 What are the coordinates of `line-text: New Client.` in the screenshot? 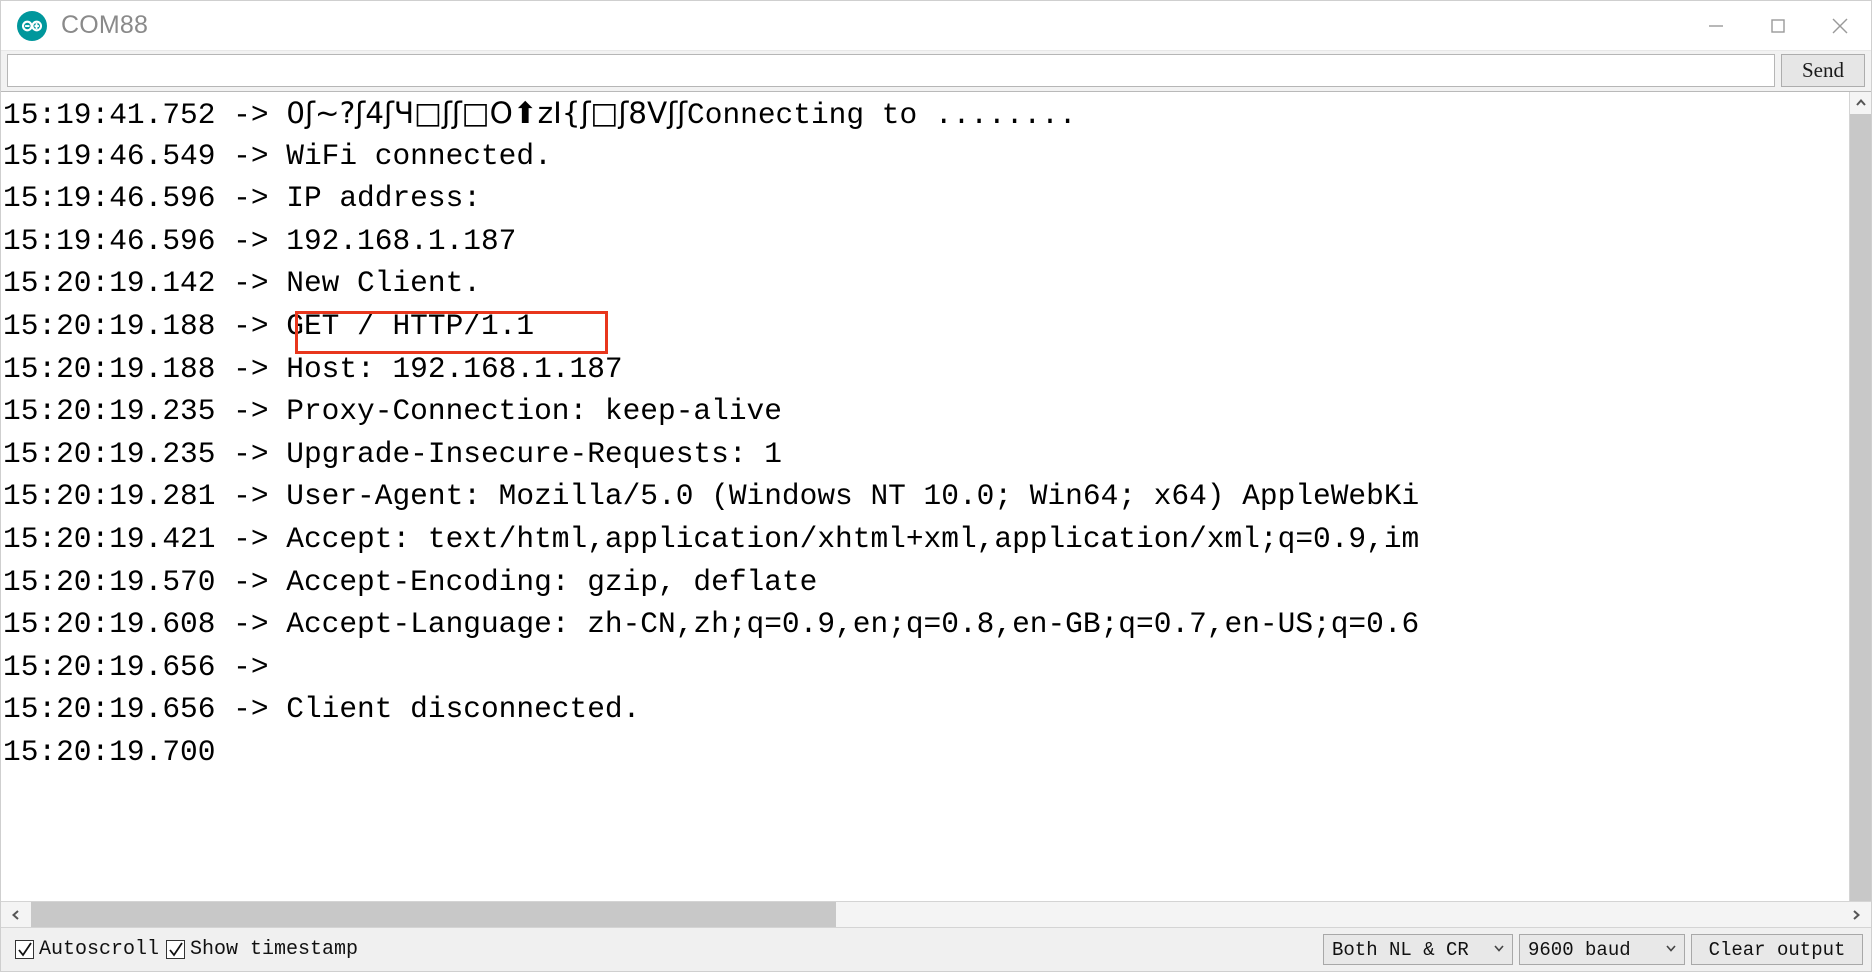 It's located at (383, 283).